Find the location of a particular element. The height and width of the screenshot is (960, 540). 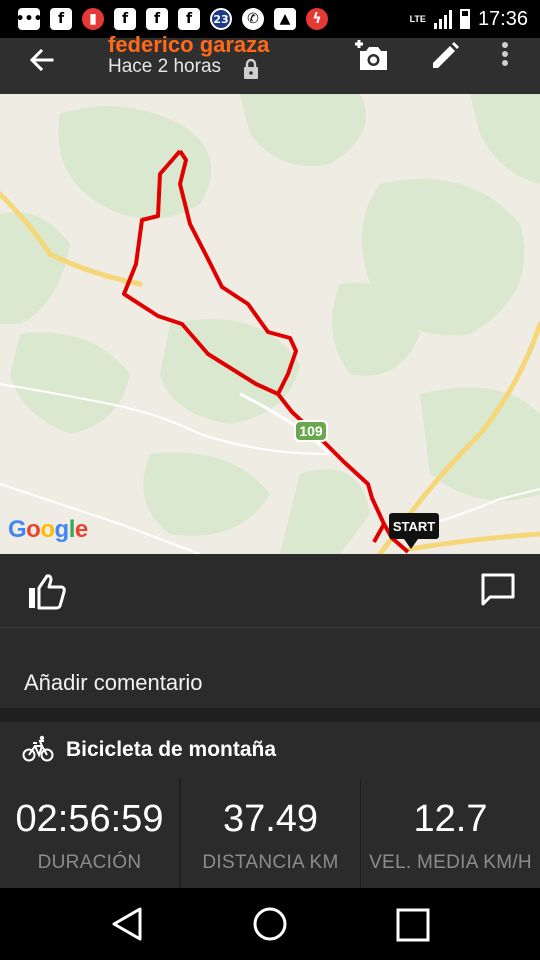

action-bar is located at coordinates (270, 591).